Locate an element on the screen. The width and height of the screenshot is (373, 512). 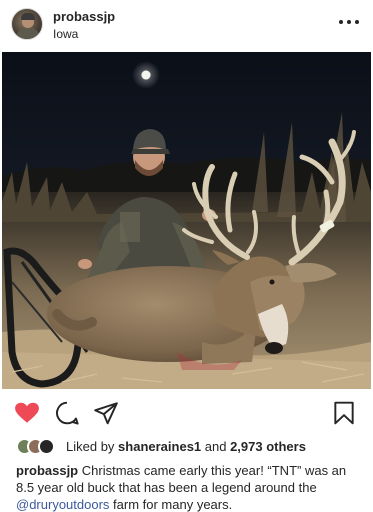
likes-row: Liked by shaneraines1 and 2,973 others is located at coordinates (191, 447).